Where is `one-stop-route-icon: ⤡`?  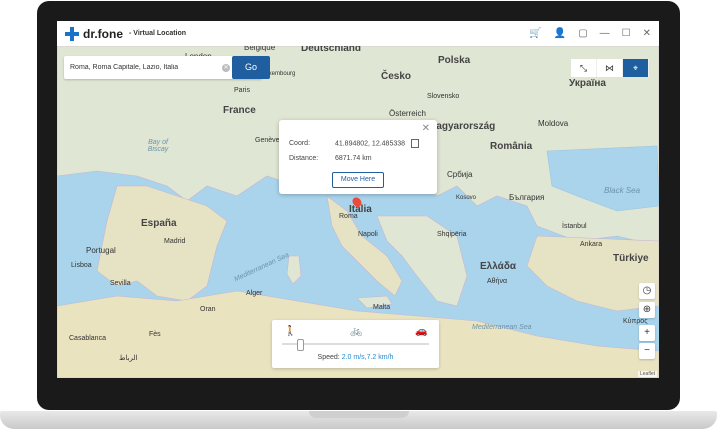
one-stop-route-icon: ⤡ is located at coordinates (584, 68).